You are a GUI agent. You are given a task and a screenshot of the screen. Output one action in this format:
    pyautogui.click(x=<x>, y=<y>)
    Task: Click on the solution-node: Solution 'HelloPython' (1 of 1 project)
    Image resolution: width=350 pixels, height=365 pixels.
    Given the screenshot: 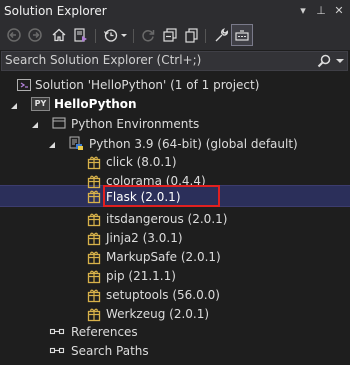 What is the action you would take?
    pyautogui.click(x=147, y=85)
    